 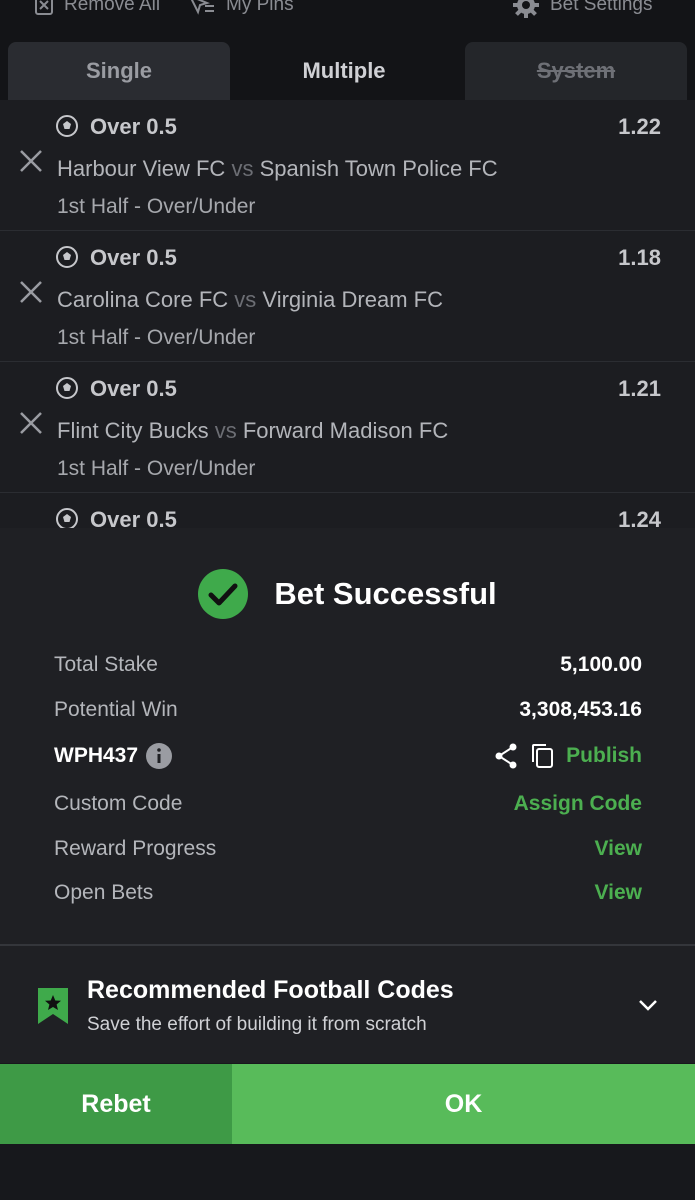 I want to click on check-circle-icon, so click(x=223, y=594).